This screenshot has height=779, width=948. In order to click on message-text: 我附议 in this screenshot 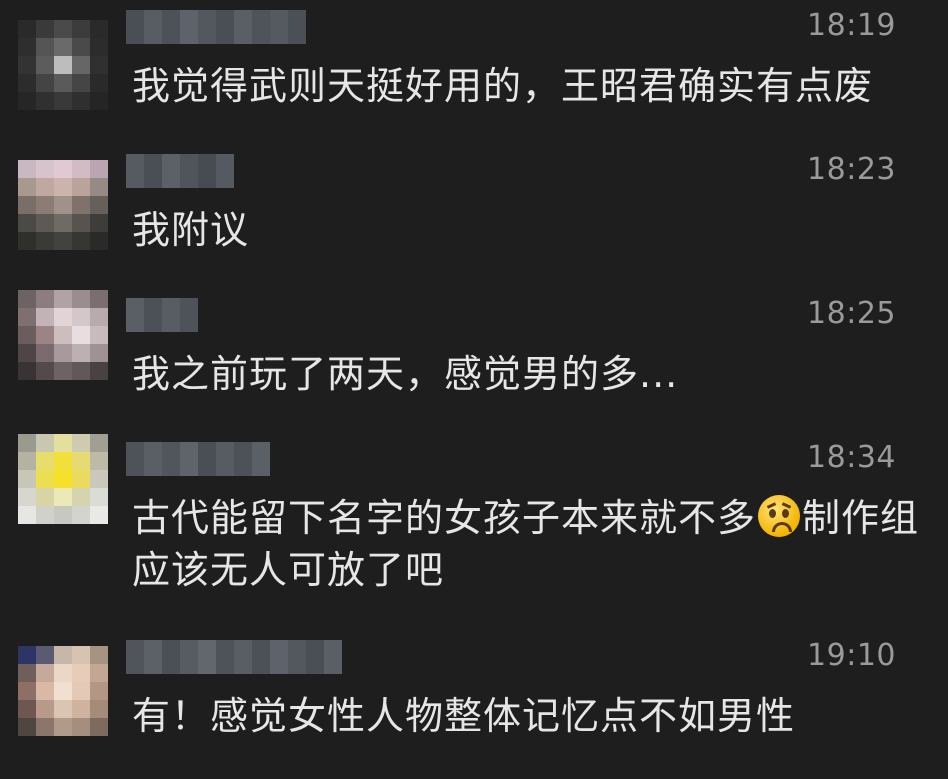, I will do `click(191, 230)`.